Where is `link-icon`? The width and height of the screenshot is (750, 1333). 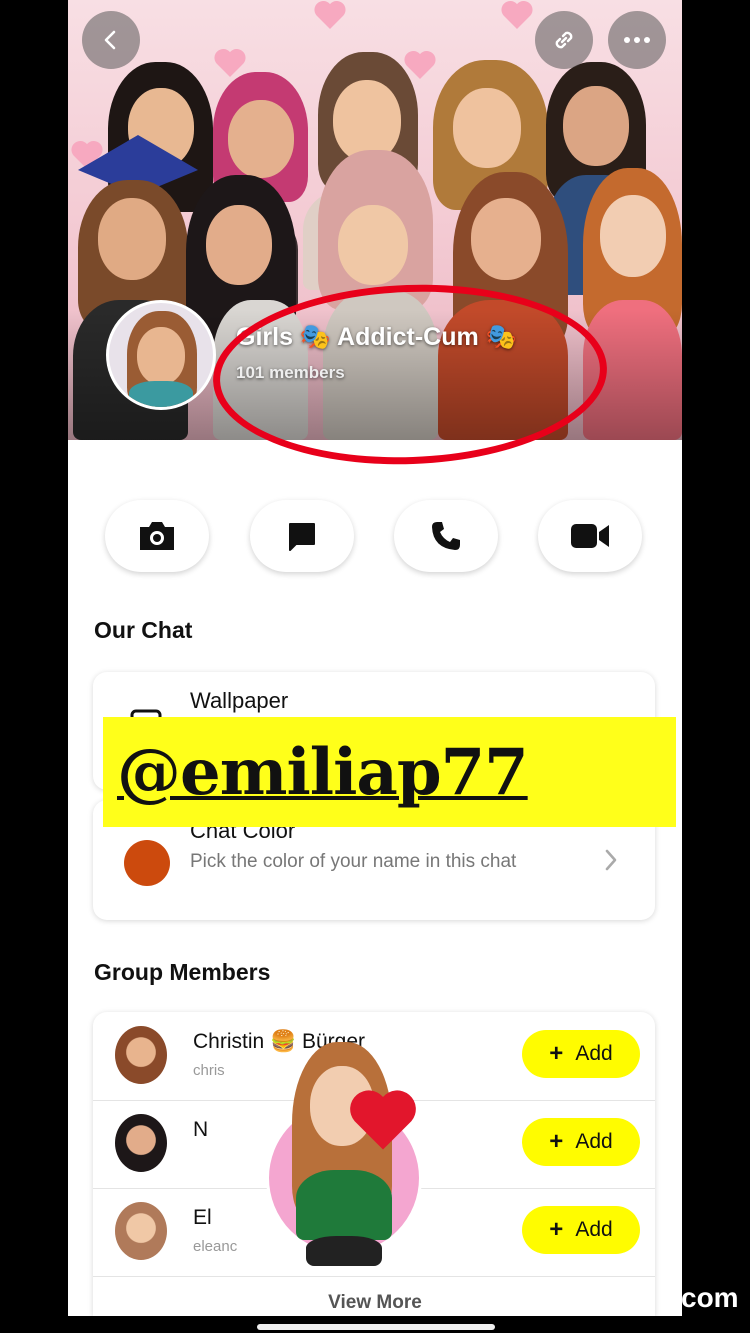 link-icon is located at coordinates (564, 40).